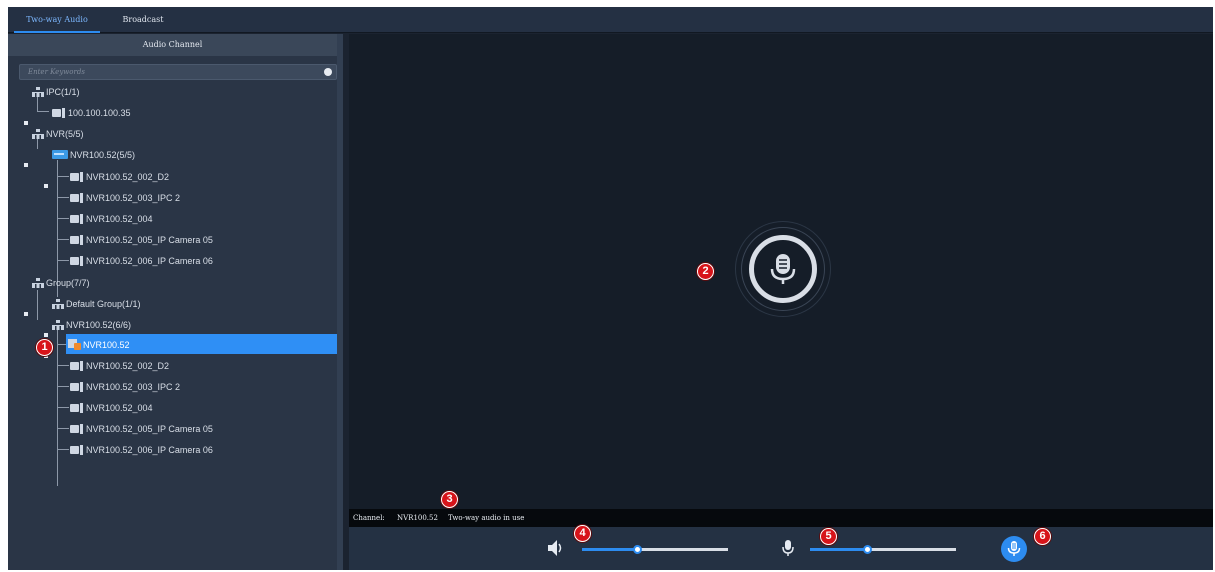 This screenshot has height=572, width=1215. Describe the element at coordinates (610, 549) in the screenshot. I see `speaker-volume-fill` at that location.